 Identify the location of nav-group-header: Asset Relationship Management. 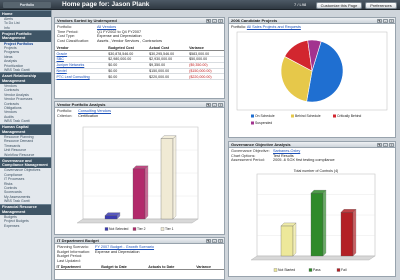
(25, 78).